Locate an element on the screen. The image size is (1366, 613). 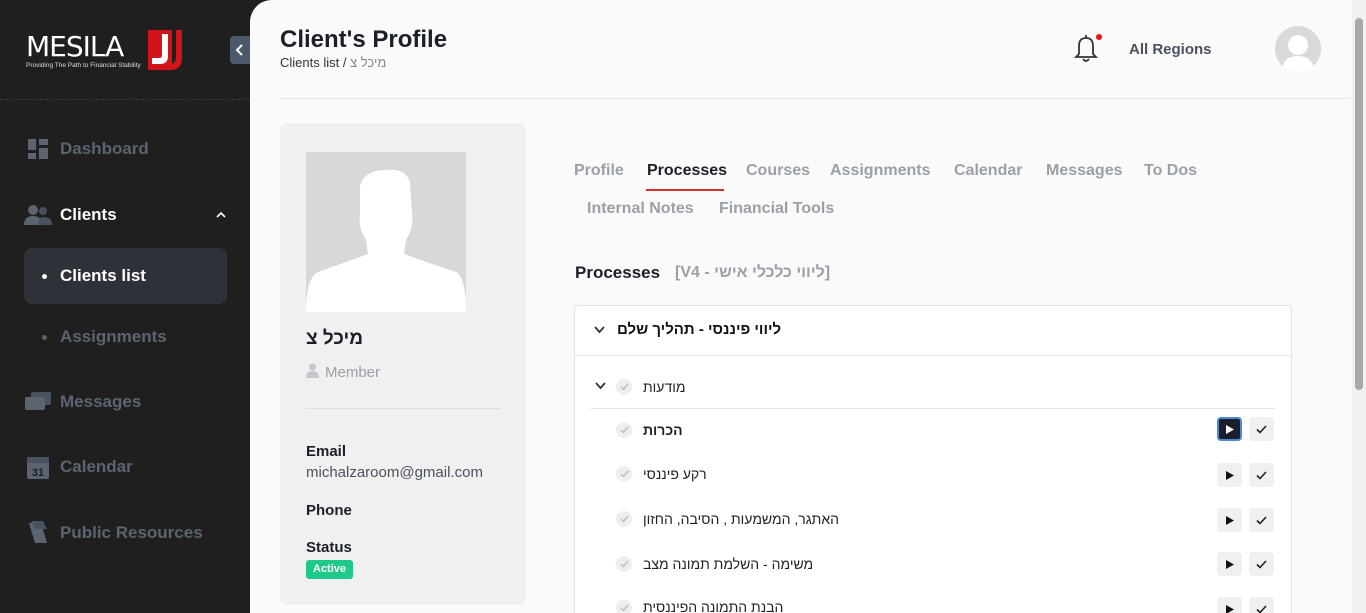
sidebar-item-label: Messages is located at coordinates (101, 401).